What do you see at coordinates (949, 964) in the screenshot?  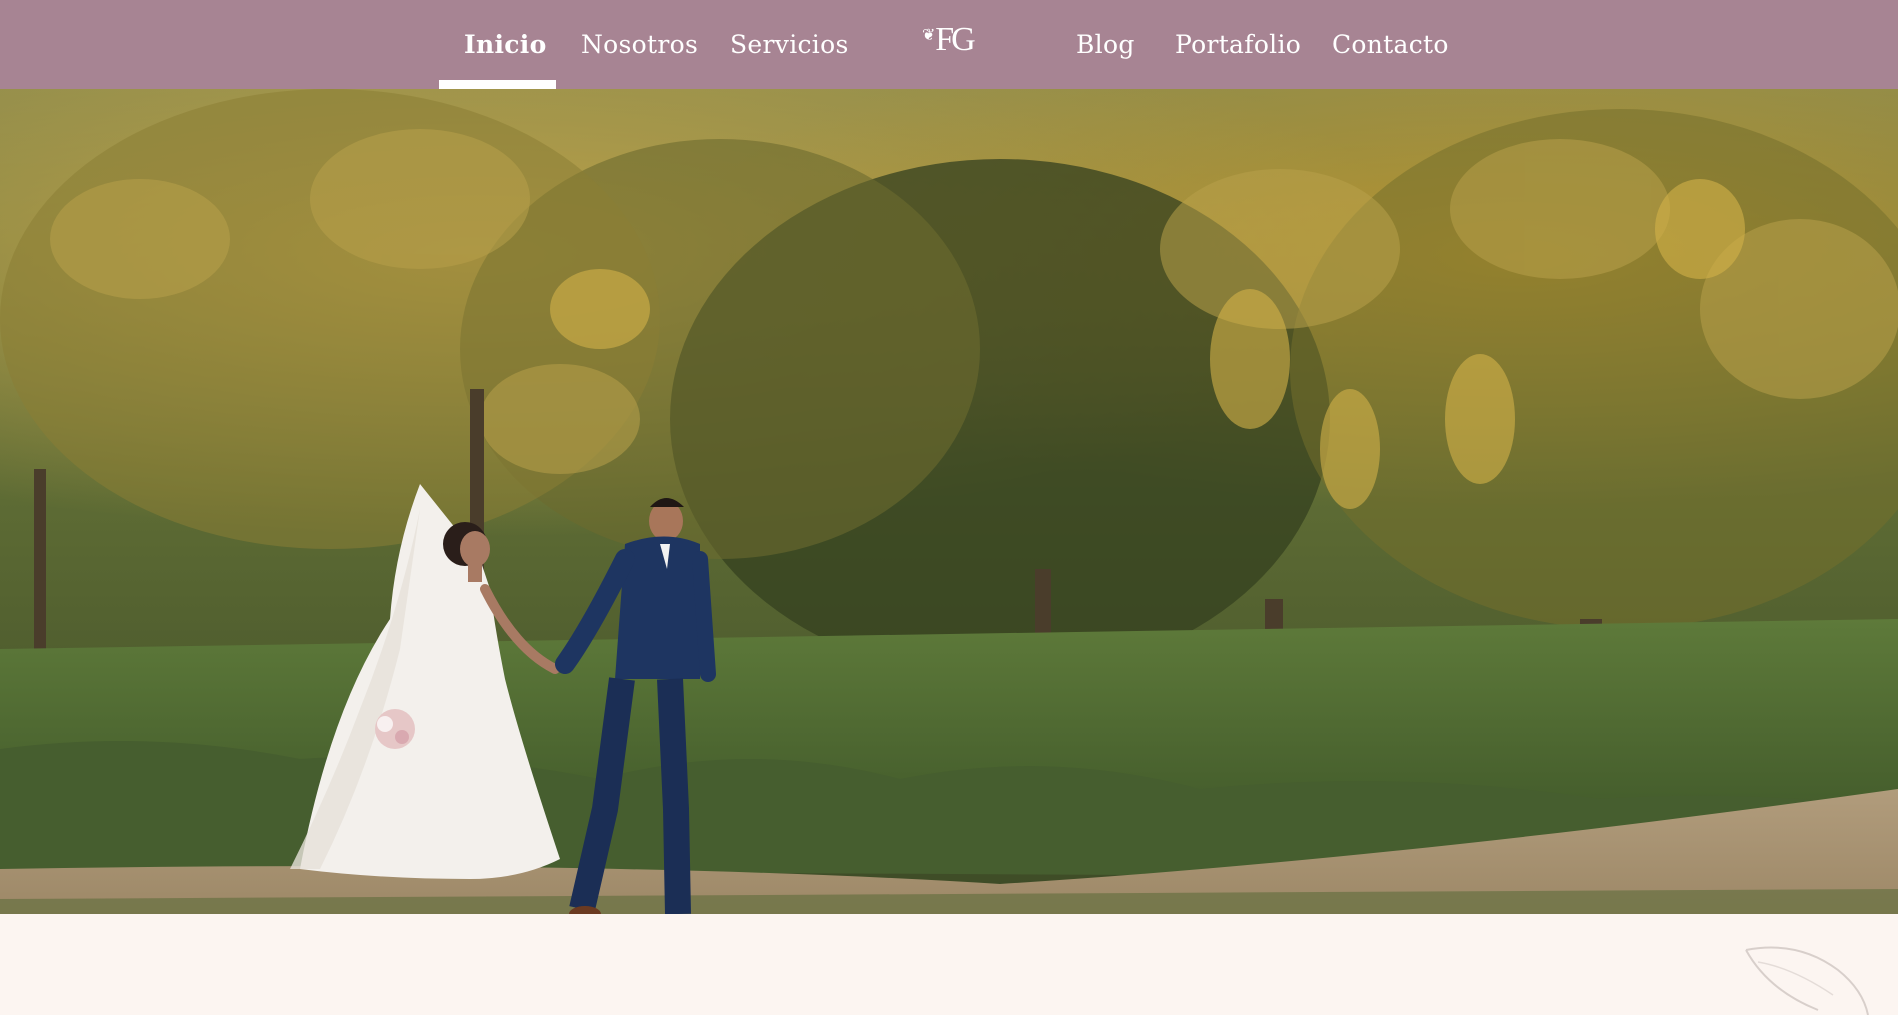 I see `content-section` at bounding box center [949, 964].